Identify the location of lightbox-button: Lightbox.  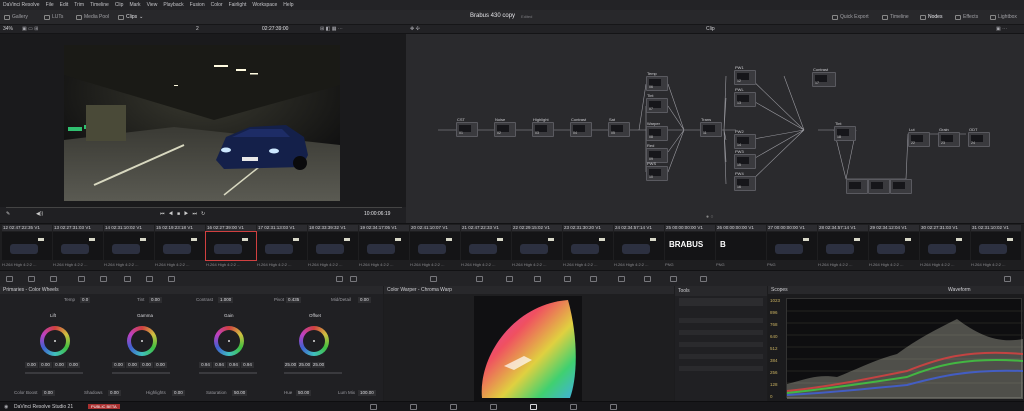
(1003, 17).